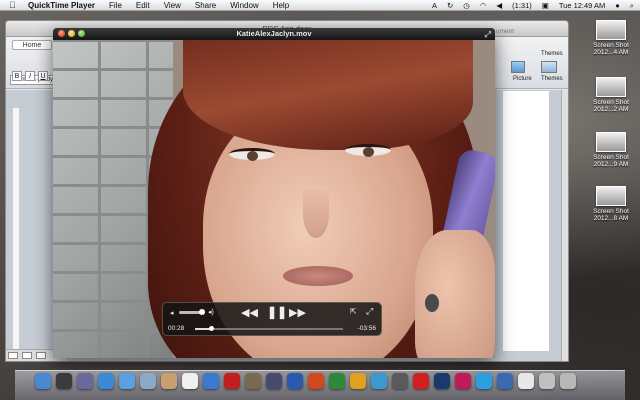 The image size is (640, 400). What do you see at coordinates (212, 328) in the screenshot?
I see `playhead` at bounding box center [212, 328].